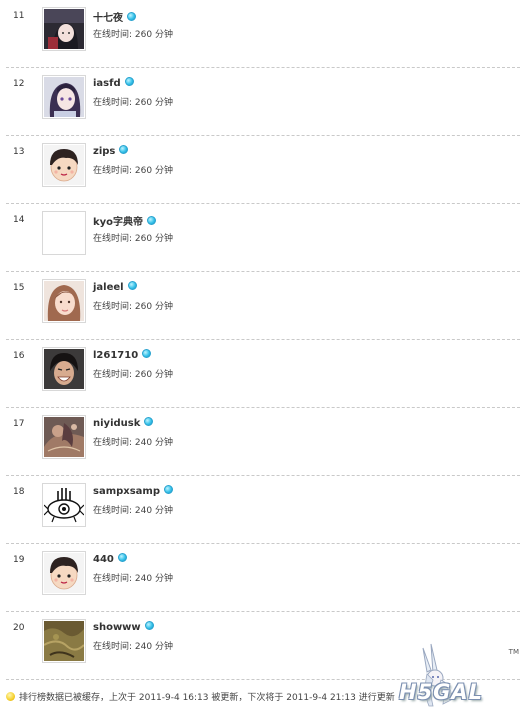 Image resolution: width=525 pixels, height=716 pixels. I want to click on username-link: 440, so click(110, 559).